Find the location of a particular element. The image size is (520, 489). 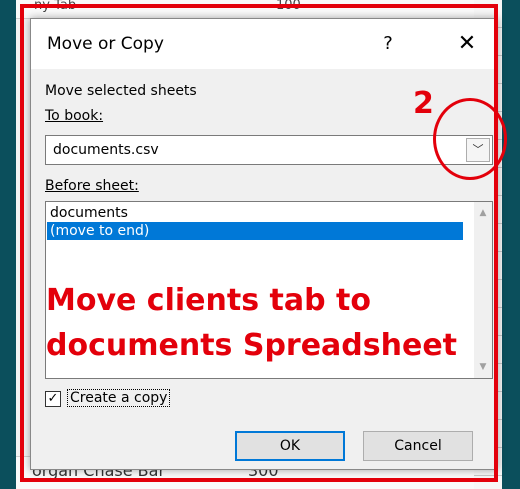

help-button: ? is located at coordinates (388, 44).